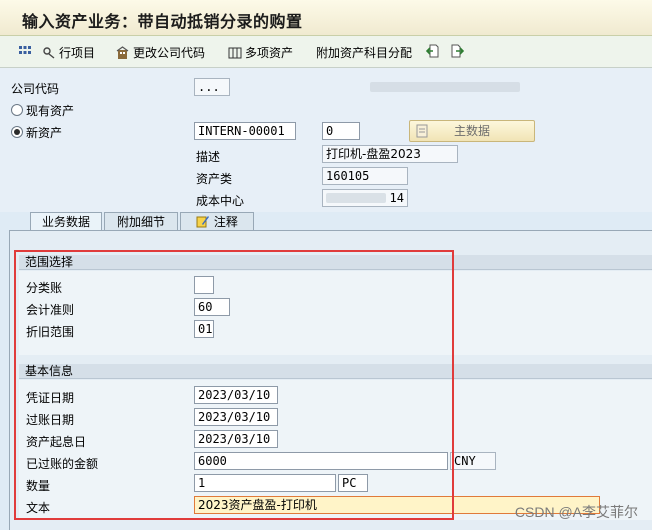 The image size is (652, 530). I want to click on additional-account-assignment-label: 附加资产科目分配, so click(364, 53).